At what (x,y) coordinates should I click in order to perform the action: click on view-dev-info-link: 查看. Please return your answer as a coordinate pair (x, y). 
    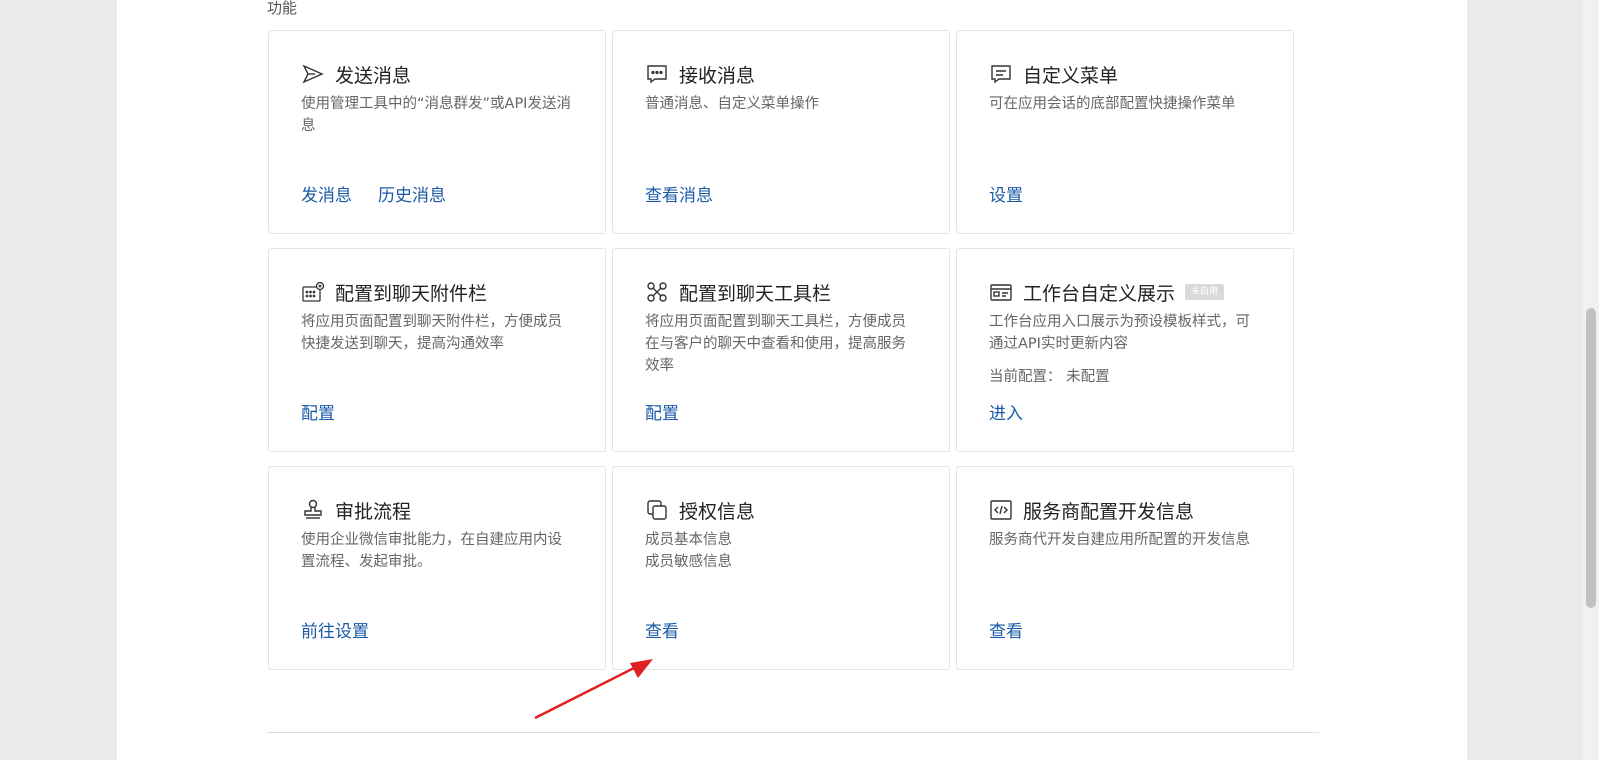
    Looking at the image, I should click on (1006, 629).